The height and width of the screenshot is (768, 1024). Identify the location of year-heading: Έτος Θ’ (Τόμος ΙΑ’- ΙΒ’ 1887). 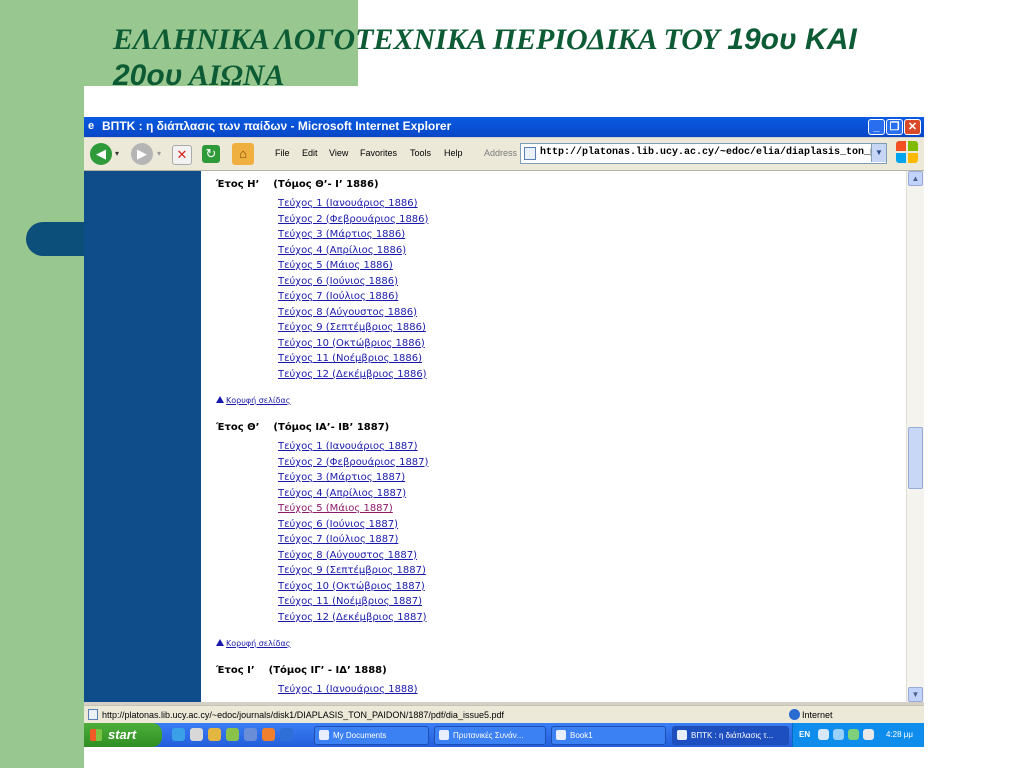
(302, 427).